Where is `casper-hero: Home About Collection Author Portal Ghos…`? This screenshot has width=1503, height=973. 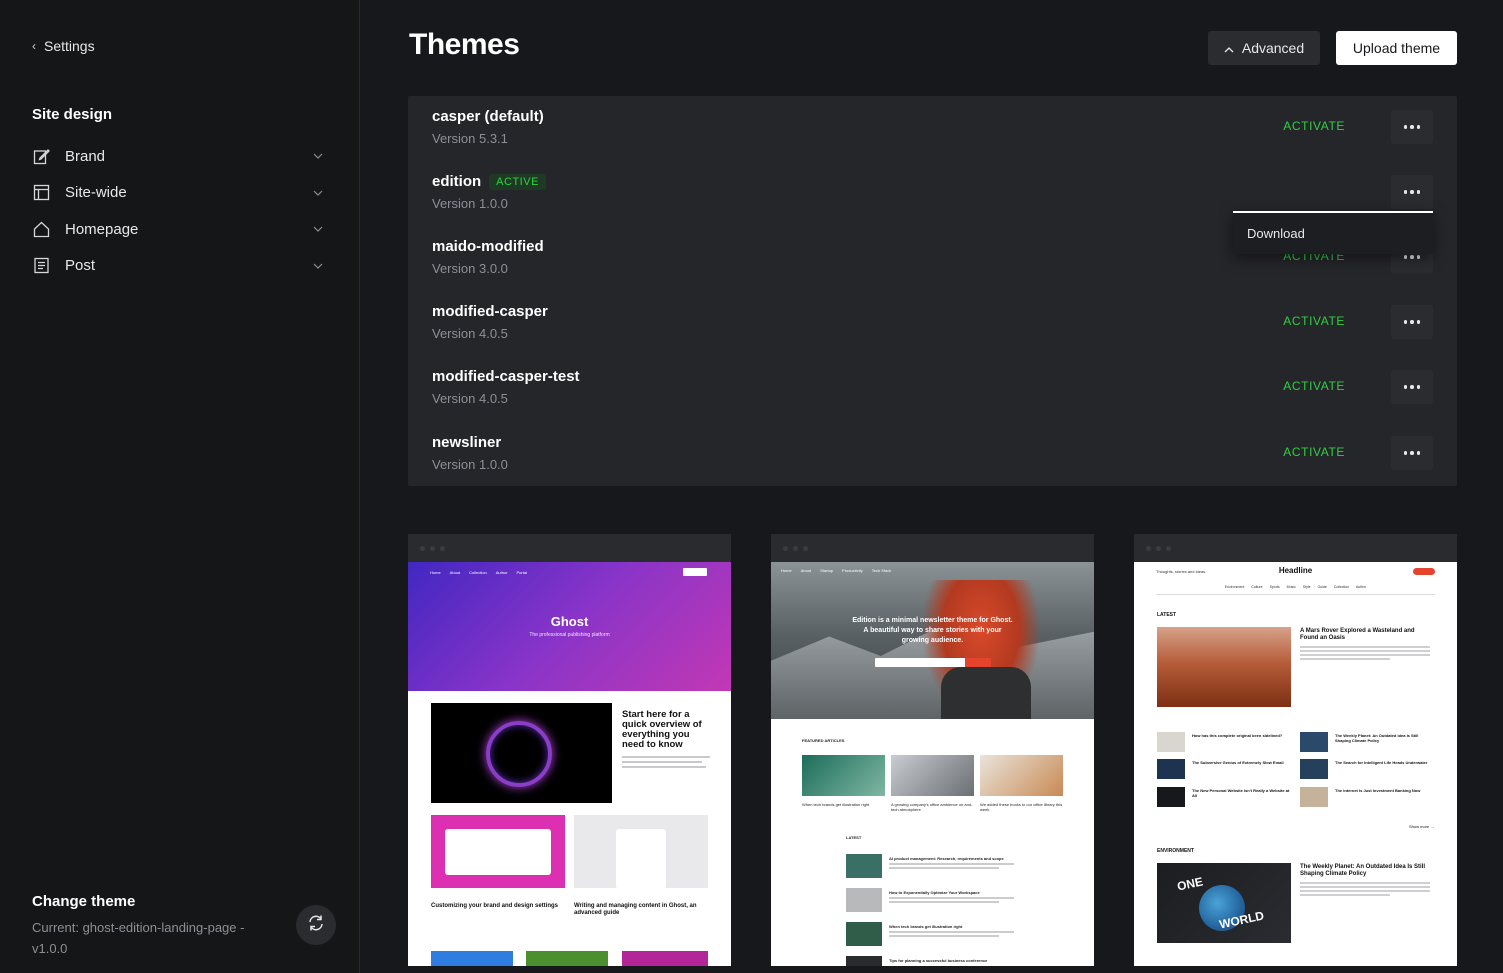 casper-hero: Home About Collection Author Portal Ghos… is located at coordinates (569, 626).